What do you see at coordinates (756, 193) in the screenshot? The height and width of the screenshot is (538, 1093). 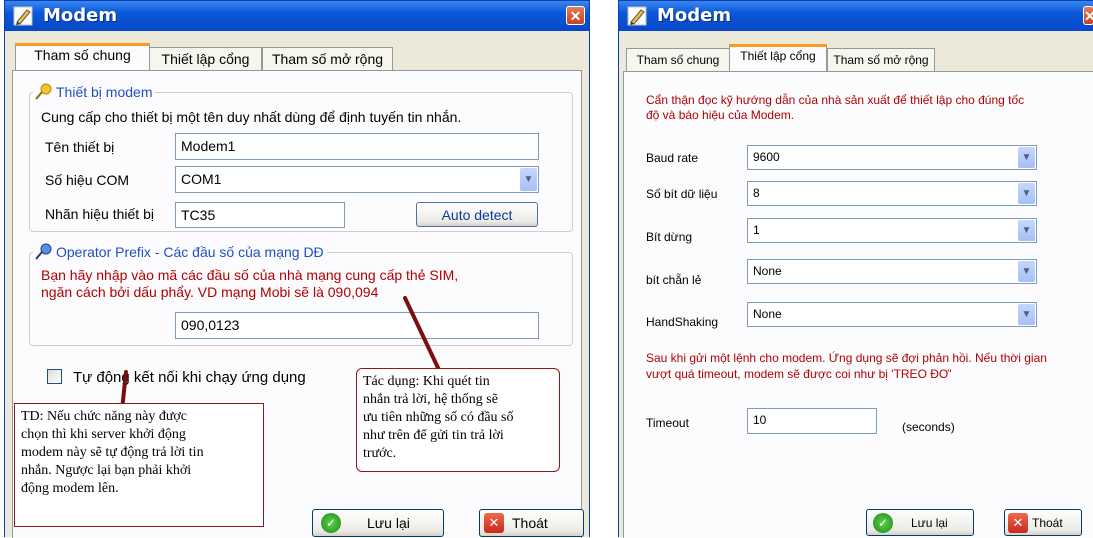 I see `data-bits-value: 8` at bounding box center [756, 193].